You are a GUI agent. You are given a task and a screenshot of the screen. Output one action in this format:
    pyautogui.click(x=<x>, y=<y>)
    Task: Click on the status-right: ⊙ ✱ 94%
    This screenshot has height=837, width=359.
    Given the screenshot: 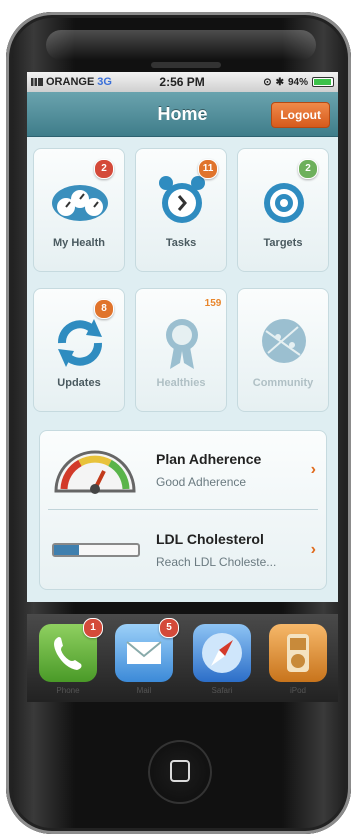 What is the action you would take?
    pyautogui.click(x=298, y=82)
    